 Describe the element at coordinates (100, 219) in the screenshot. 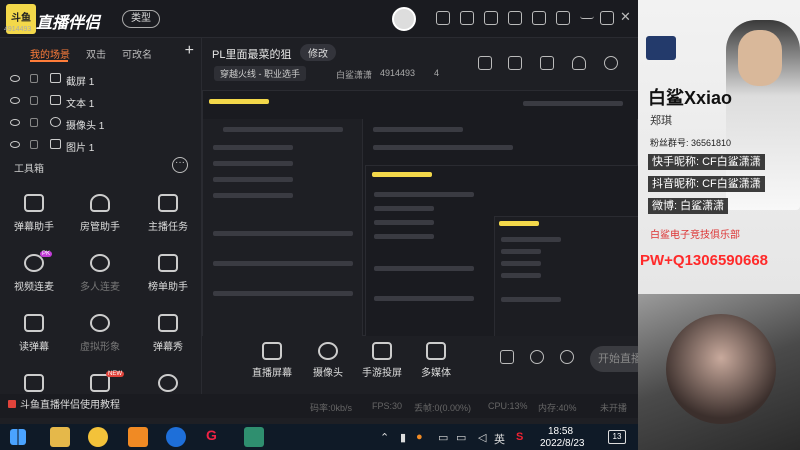

I see `room-manager-button: 房管助手` at that location.